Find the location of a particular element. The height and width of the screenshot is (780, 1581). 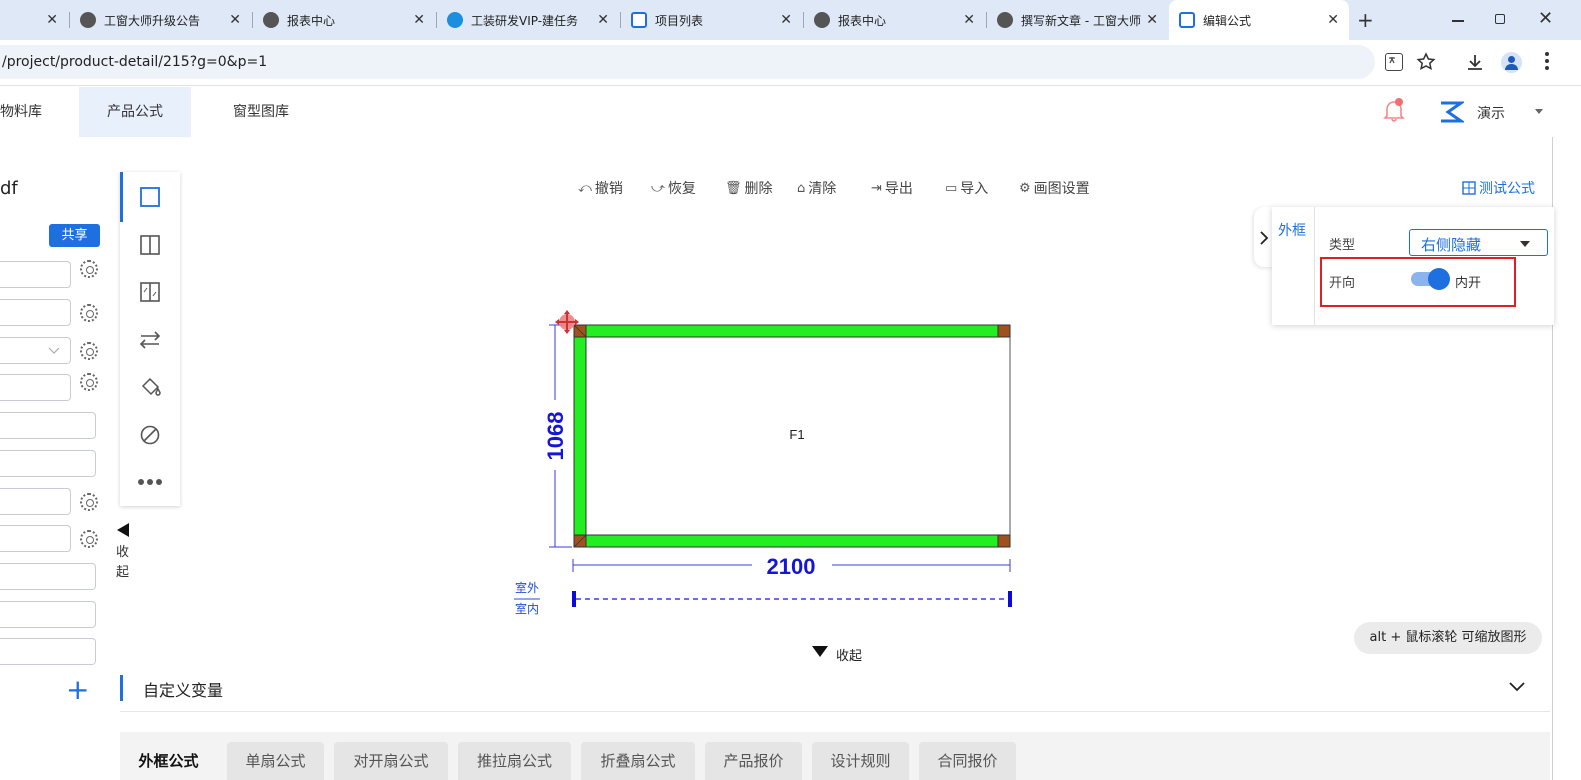

redo-button: ⤻ 恢复 is located at coordinates (673, 188).